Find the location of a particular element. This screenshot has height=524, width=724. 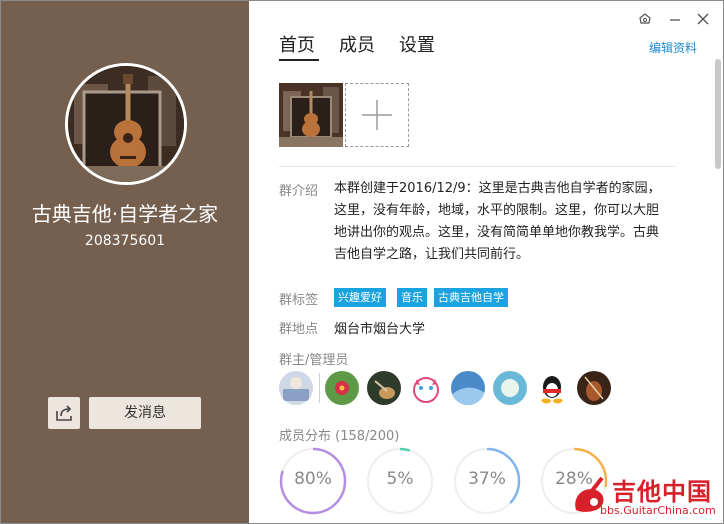

group-id: 208375601 is located at coordinates (125, 241).